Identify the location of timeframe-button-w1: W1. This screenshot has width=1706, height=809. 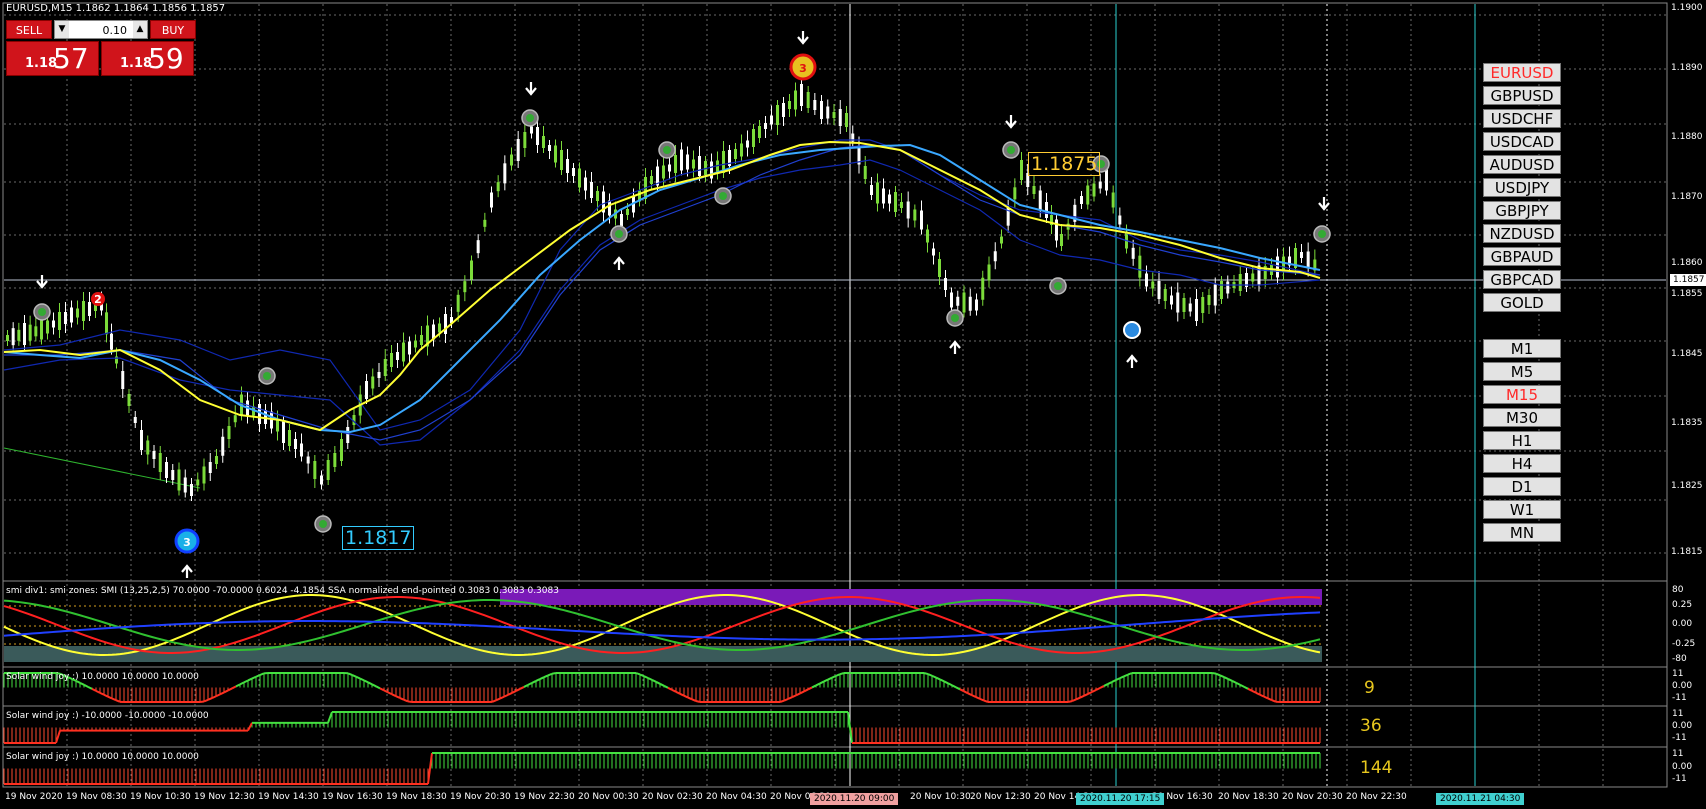
(1522, 509).